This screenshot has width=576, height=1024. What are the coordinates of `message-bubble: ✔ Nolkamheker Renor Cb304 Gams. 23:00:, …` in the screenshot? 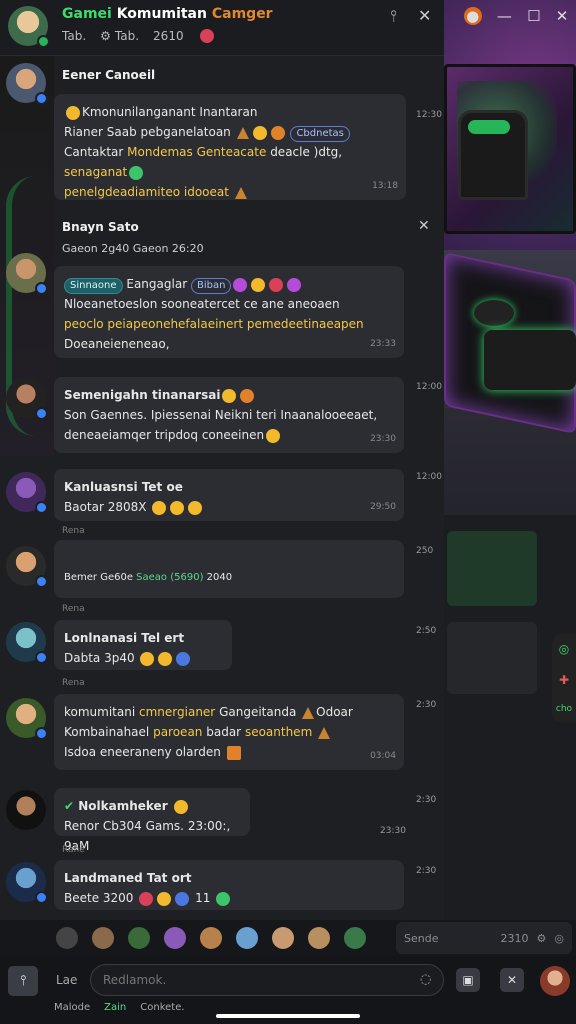 It's located at (152, 820).